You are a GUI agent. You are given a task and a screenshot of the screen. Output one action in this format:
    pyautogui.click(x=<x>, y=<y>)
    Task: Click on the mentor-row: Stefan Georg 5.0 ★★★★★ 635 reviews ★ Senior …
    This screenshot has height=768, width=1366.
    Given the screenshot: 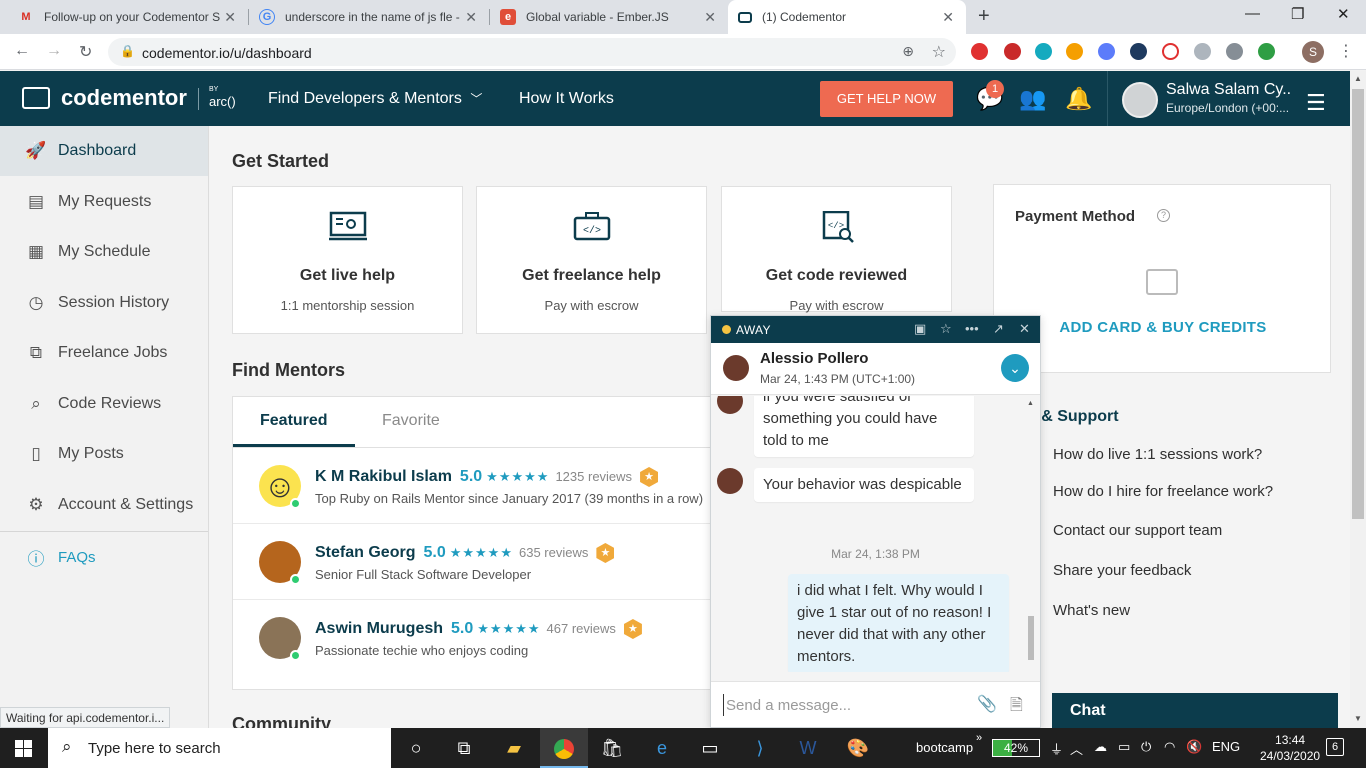 What is the action you would take?
    pyautogui.click(x=483, y=562)
    